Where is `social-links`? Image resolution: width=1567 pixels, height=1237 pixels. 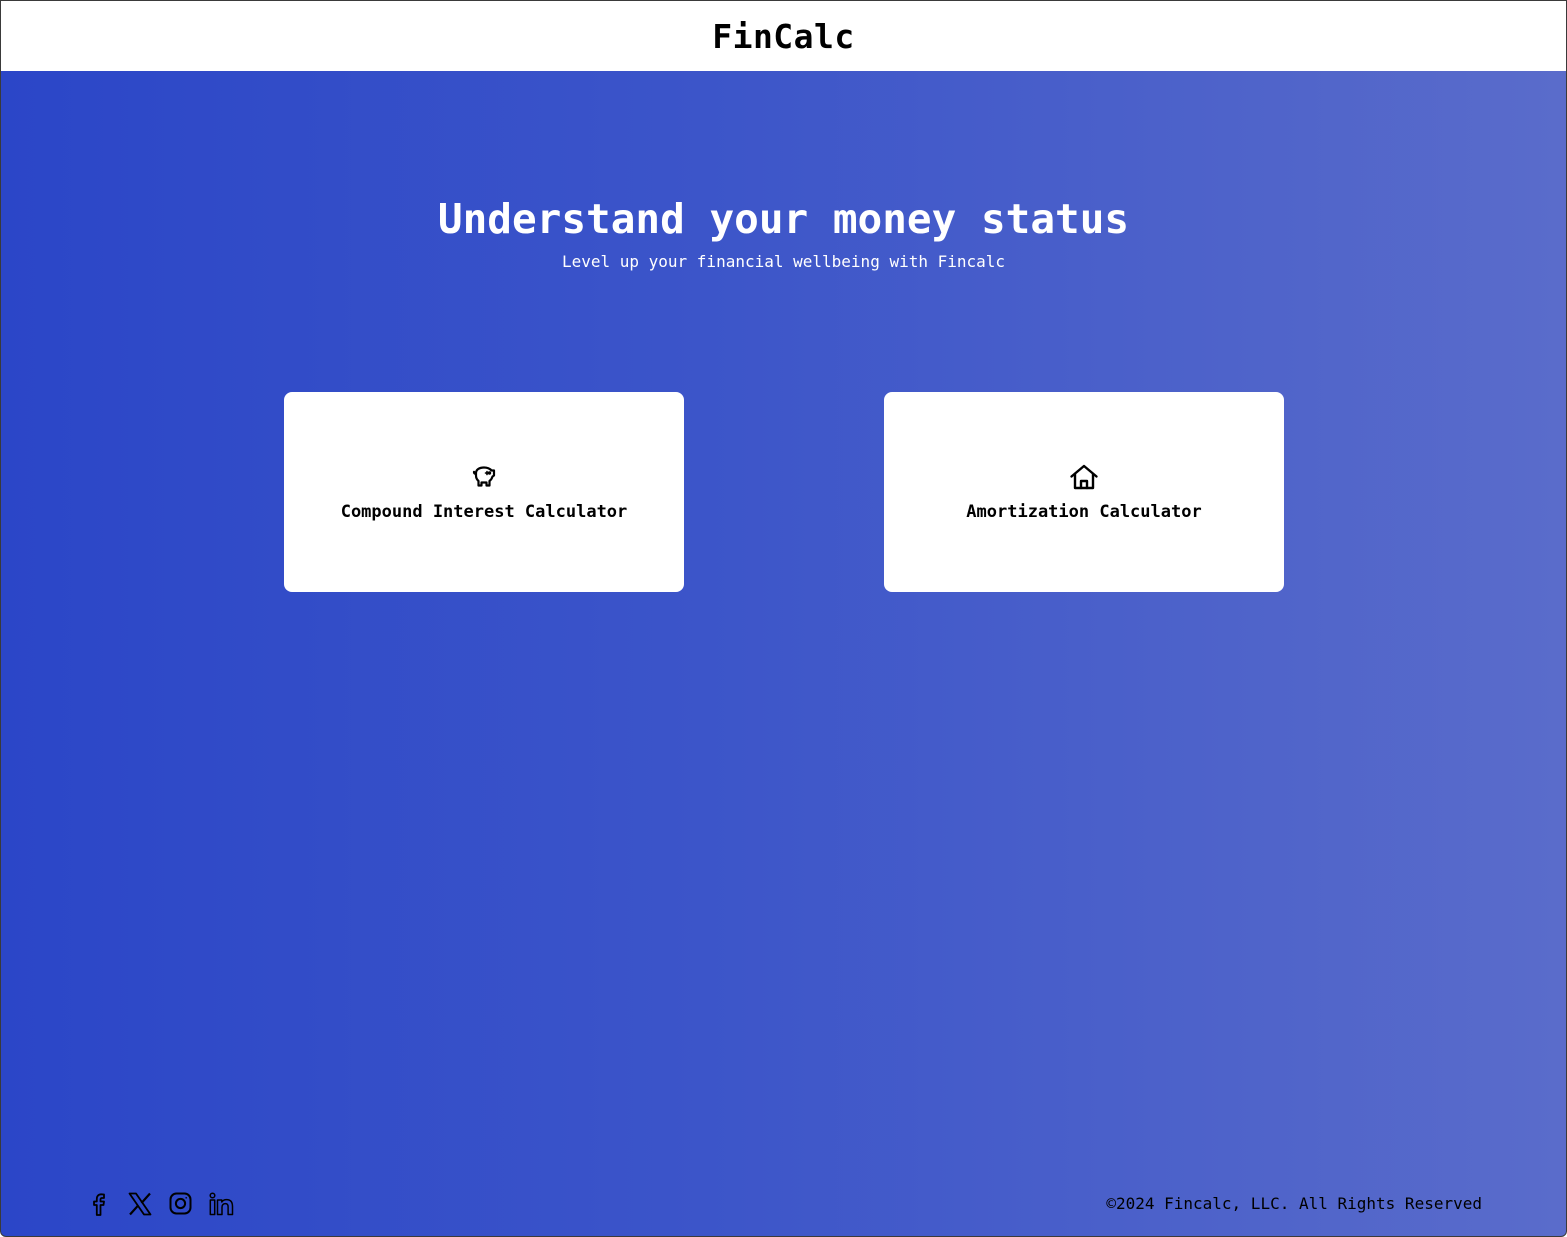 social-links is located at coordinates (160, 1203).